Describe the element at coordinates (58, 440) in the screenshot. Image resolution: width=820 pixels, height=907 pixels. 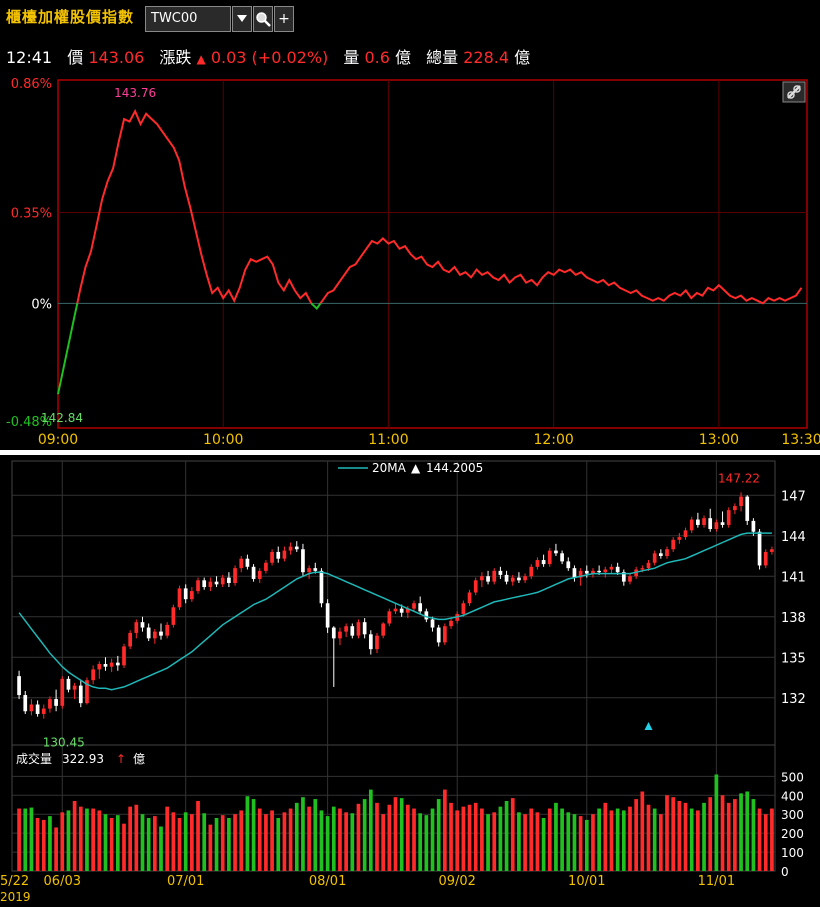
I see `x-tick-label: 09:00` at that location.